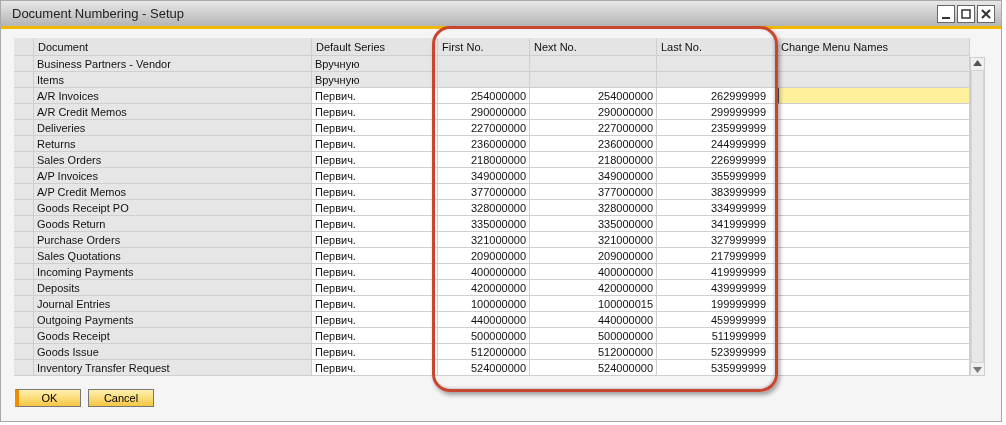 This screenshot has width=1006, height=425. Describe the element at coordinates (717, 352) in the screenshot. I see `last-number-cell: 523999999` at that location.